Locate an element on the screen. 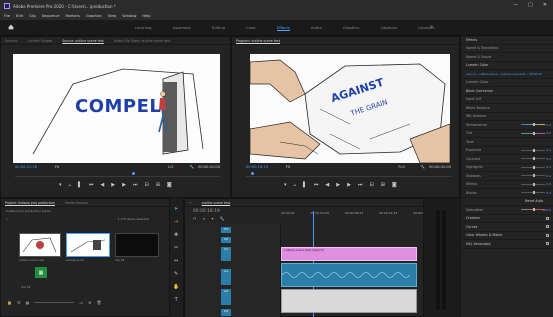 Image resolution: width=553 pixels, height=317 pixels. new-item-icon: ⊕ is located at coordinates (89, 302).